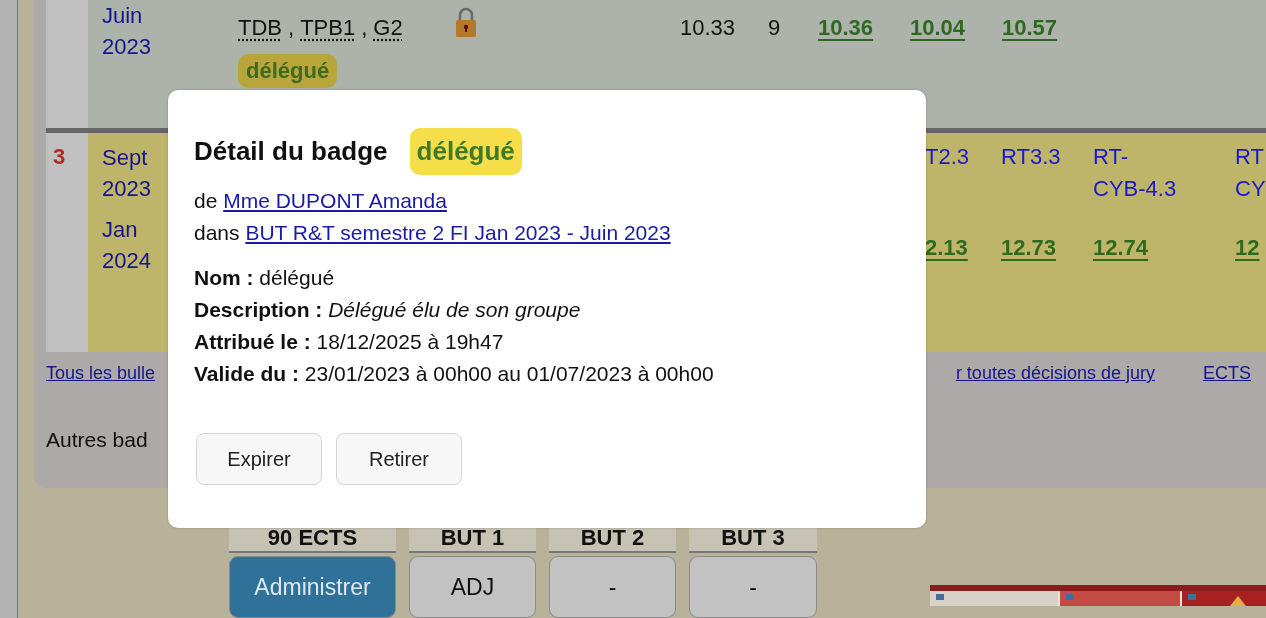  Describe the element at coordinates (127, 31) in the screenshot. I see `semester-date: Juin 2023` at that location.